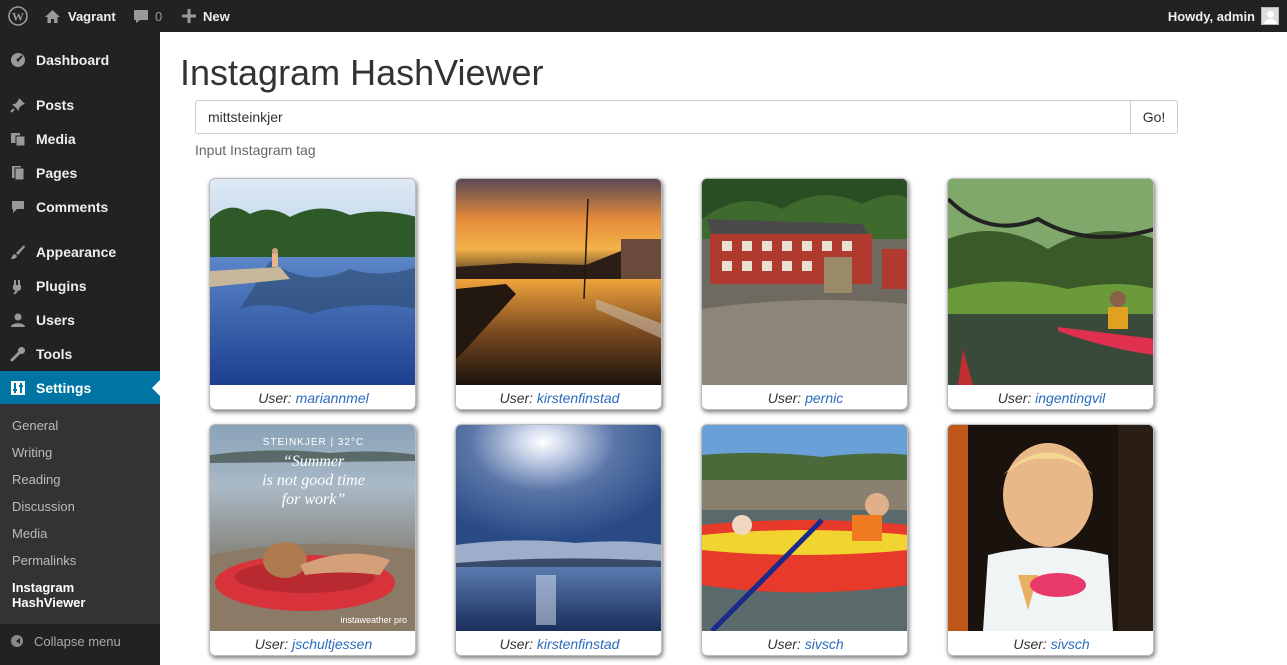 The height and width of the screenshot is (665, 1287). Describe the element at coordinates (92, 16) in the screenshot. I see `site-name: Vagrant` at that location.